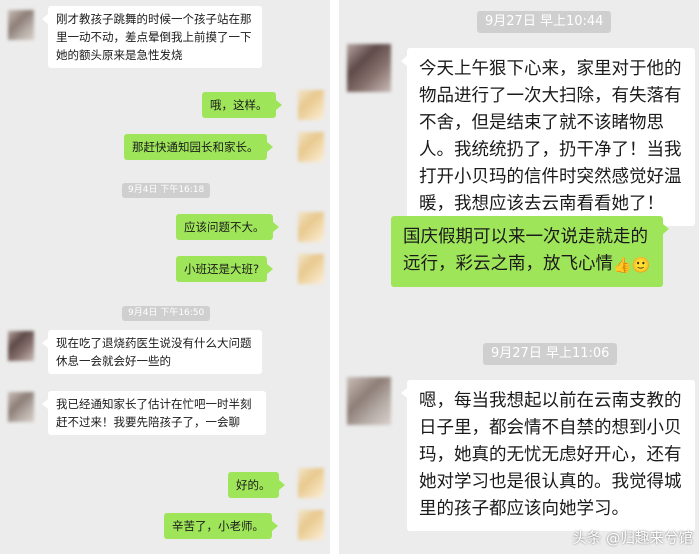  Describe the element at coordinates (641, 265) in the screenshot. I see `smiley-icon: 🙂` at that location.